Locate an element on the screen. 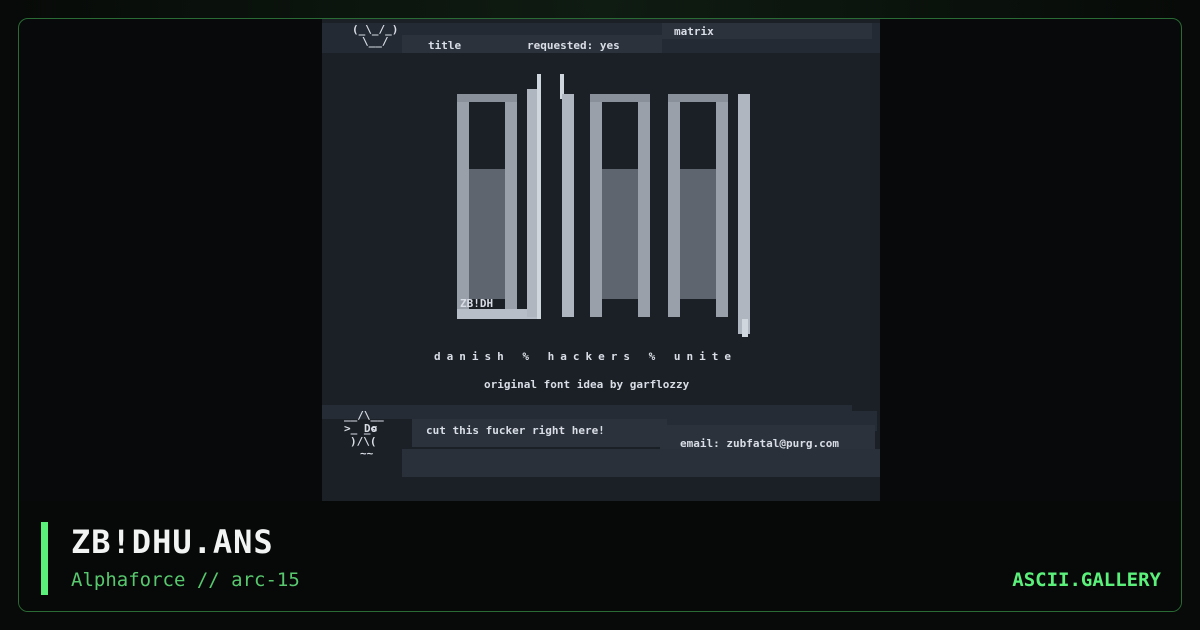 This screenshot has width=1200, height=630. ascii-letters is located at coordinates (603, 205).